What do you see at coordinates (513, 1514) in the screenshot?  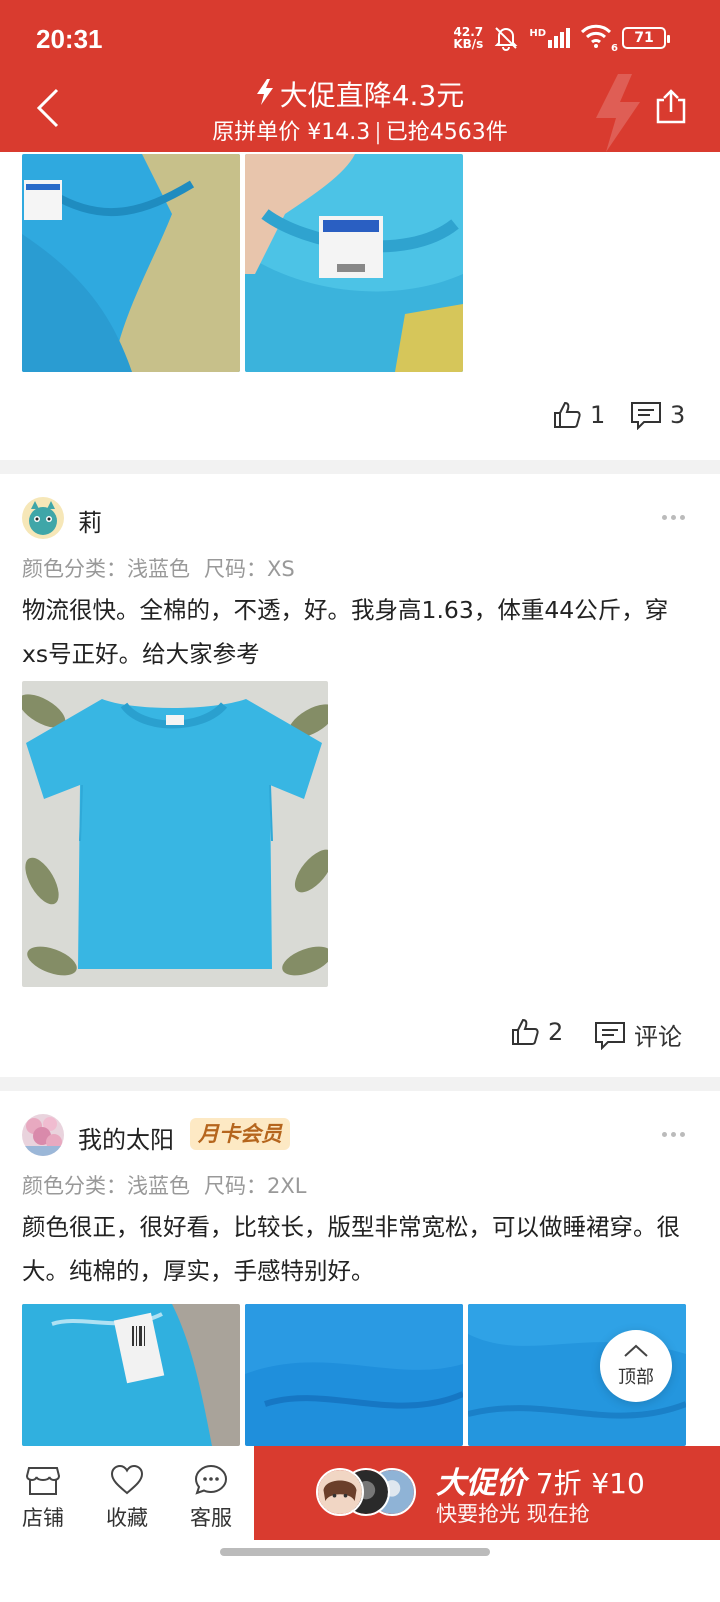 I see `promo-subtext: 快要抢光 现在抢` at bounding box center [513, 1514].